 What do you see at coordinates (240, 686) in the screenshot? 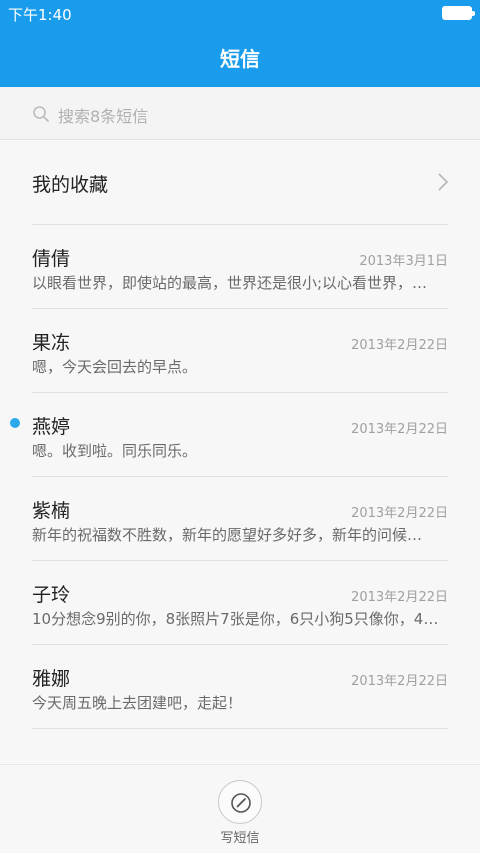
I see `conversation-item: 雅娜 2013年2月22日 今天周五晚上去团建吧，走起！` at bounding box center [240, 686].